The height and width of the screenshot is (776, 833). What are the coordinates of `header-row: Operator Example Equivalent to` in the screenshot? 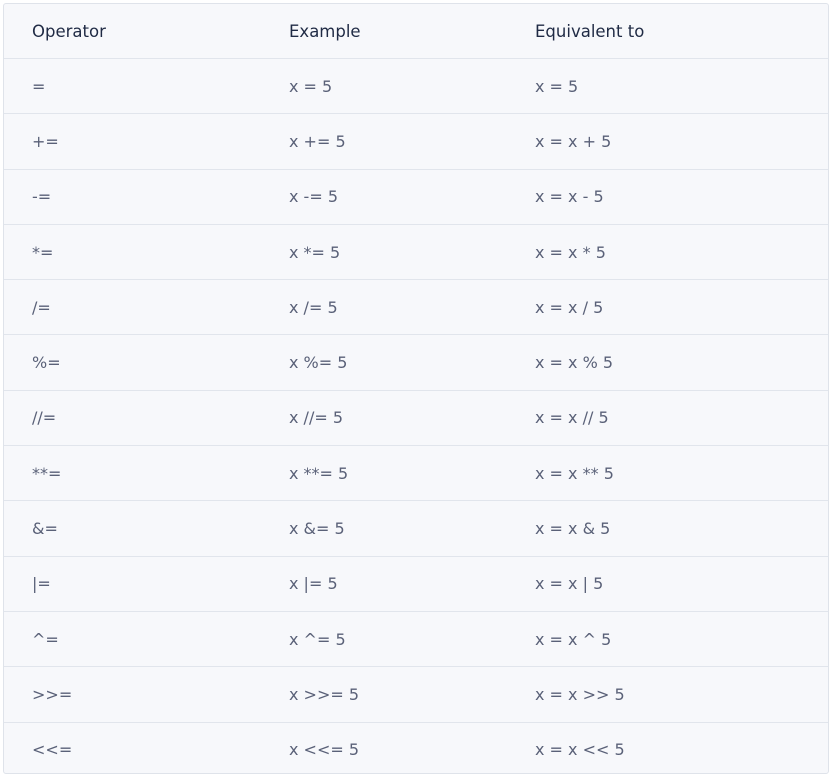 It's located at (416, 31).